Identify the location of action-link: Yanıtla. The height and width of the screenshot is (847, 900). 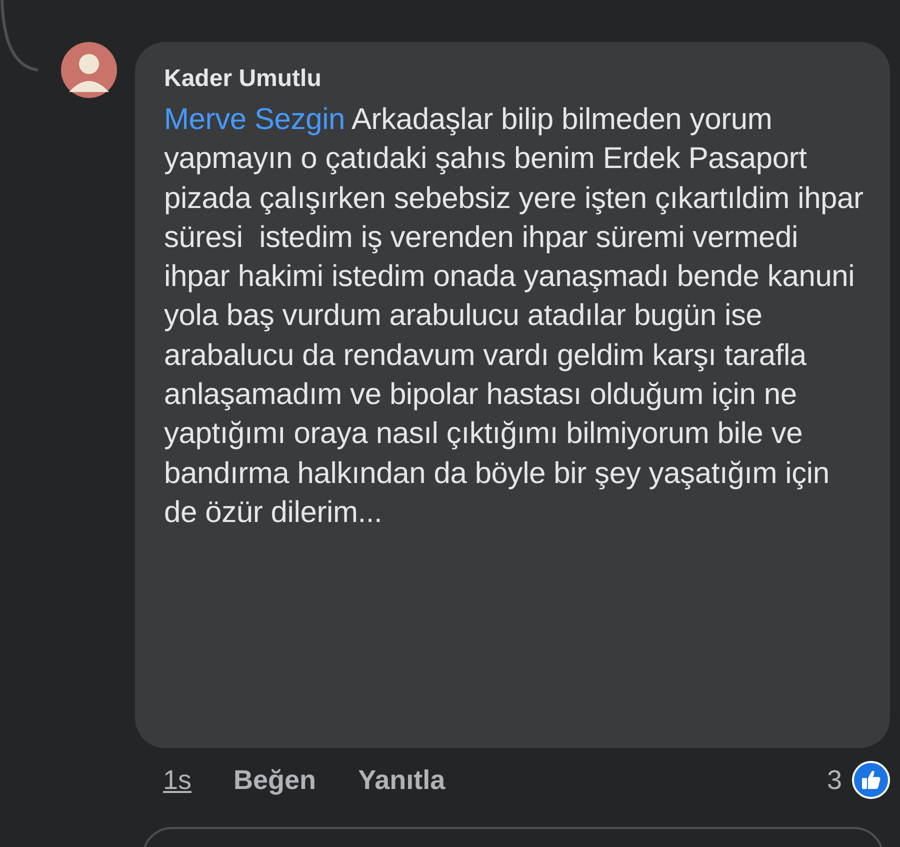
(402, 780).